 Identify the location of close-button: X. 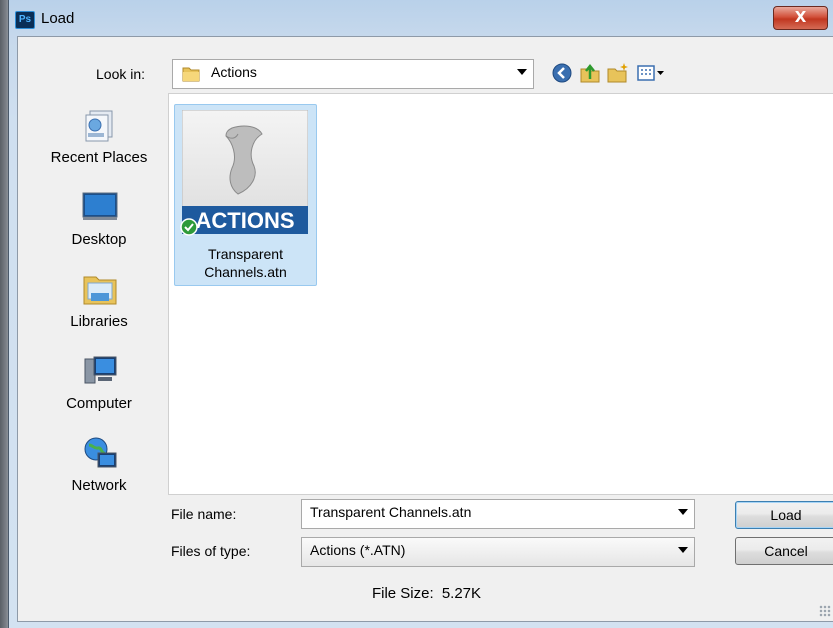
(800, 18).